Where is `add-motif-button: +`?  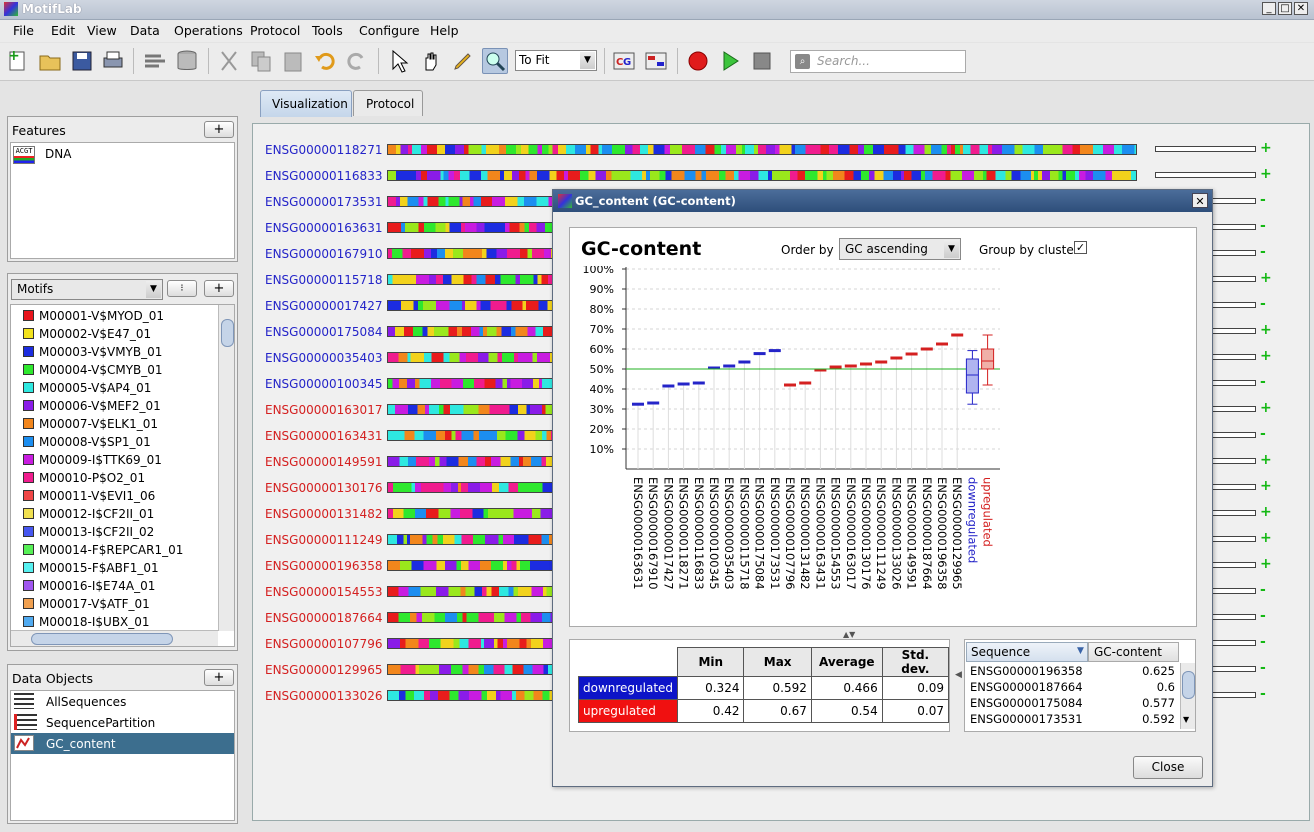 add-motif-button: + is located at coordinates (219, 288).